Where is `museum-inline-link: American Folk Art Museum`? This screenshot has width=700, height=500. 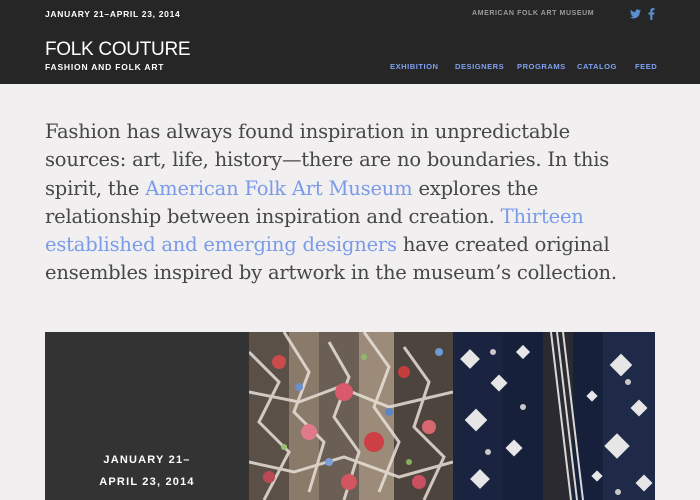 museum-inline-link: American Folk Art Museum is located at coordinates (278, 188).